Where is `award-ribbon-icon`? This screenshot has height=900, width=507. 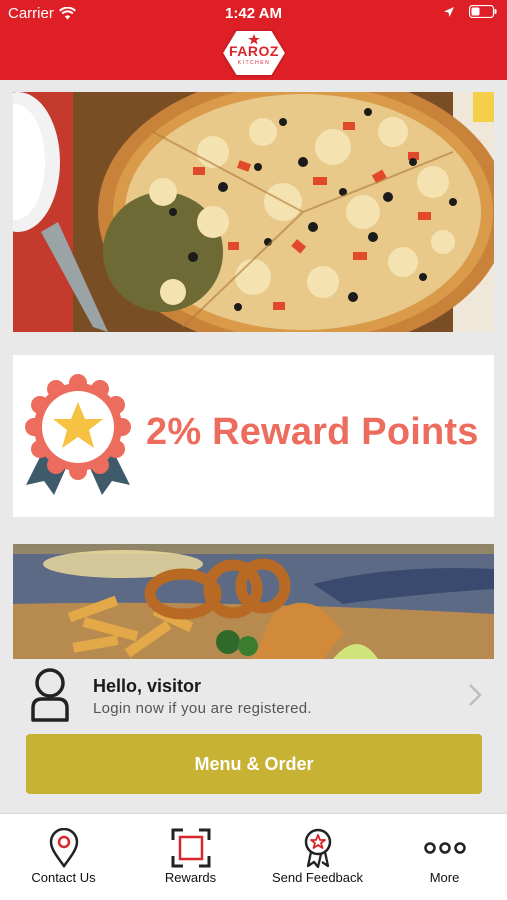
award-ribbon-icon is located at coordinates (78, 434).